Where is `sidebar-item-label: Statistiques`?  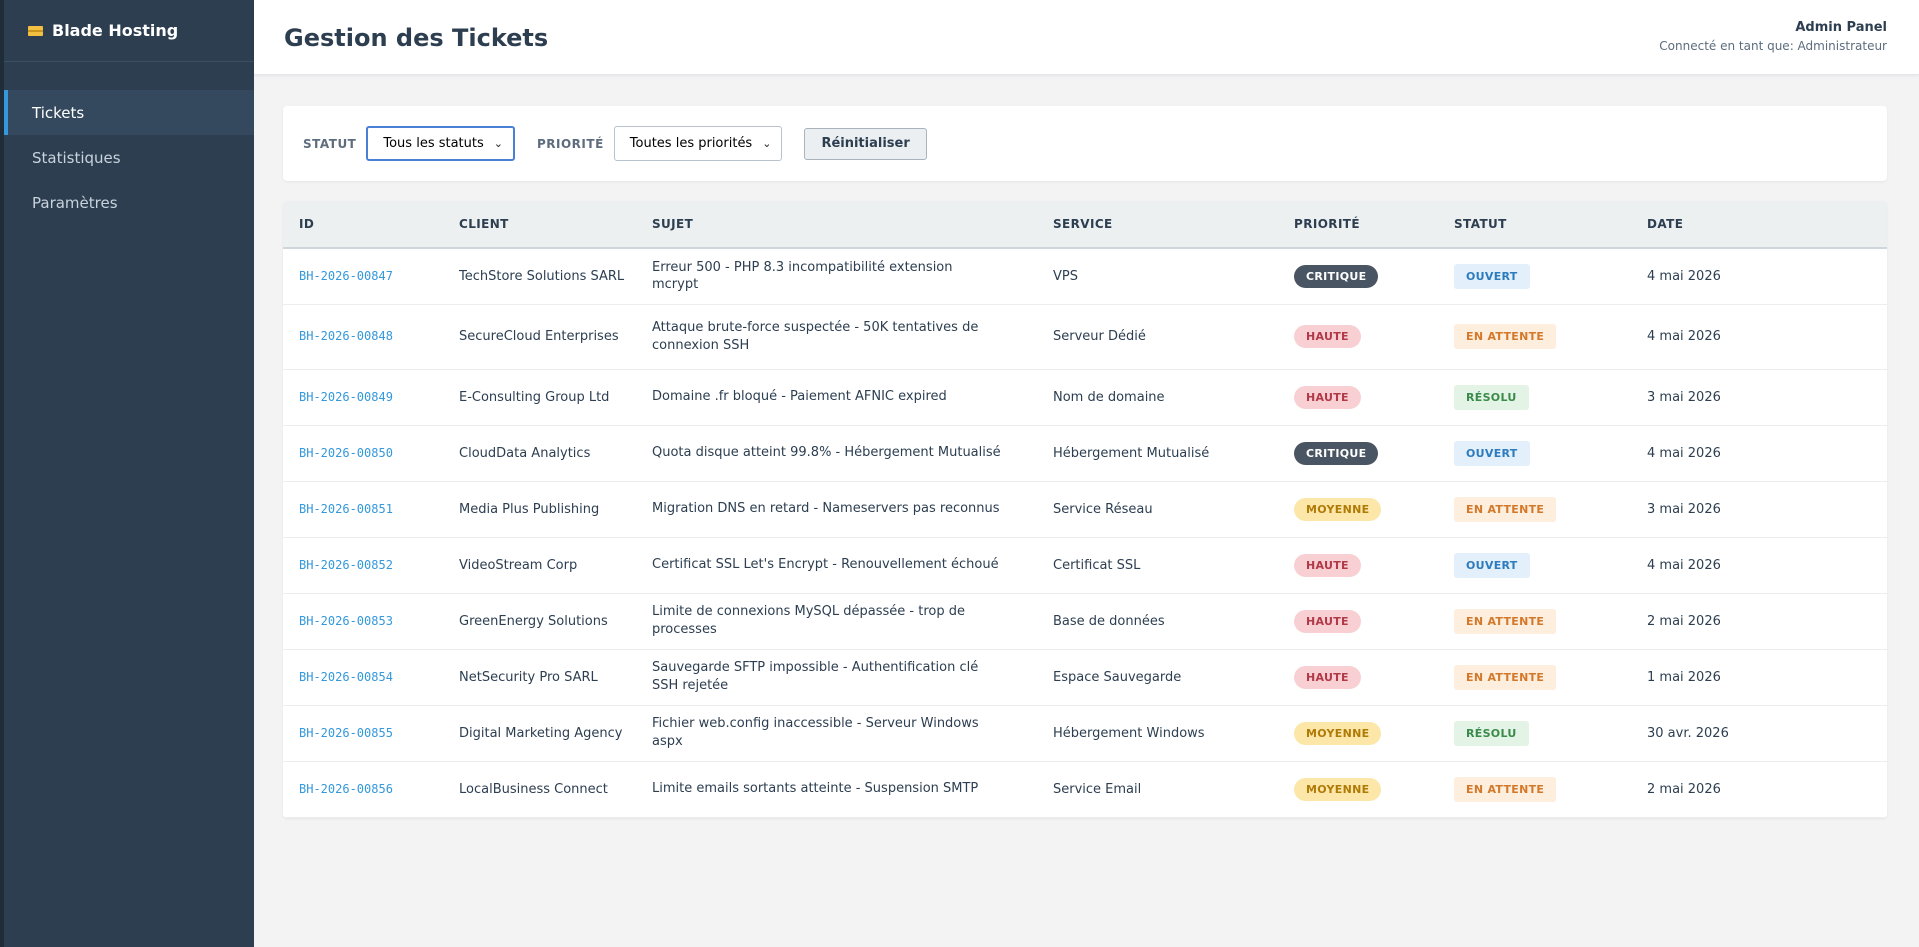 sidebar-item-label: Statistiques is located at coordinates (76, 157).